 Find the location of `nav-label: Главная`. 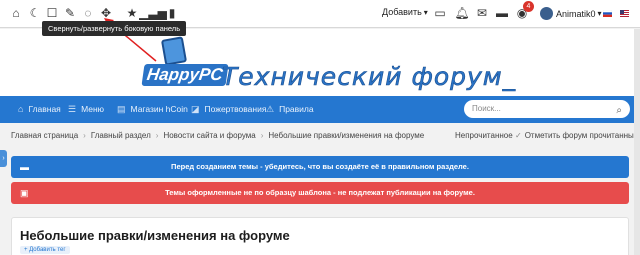

nav-label: Главная is located at coordinates (44, 109).